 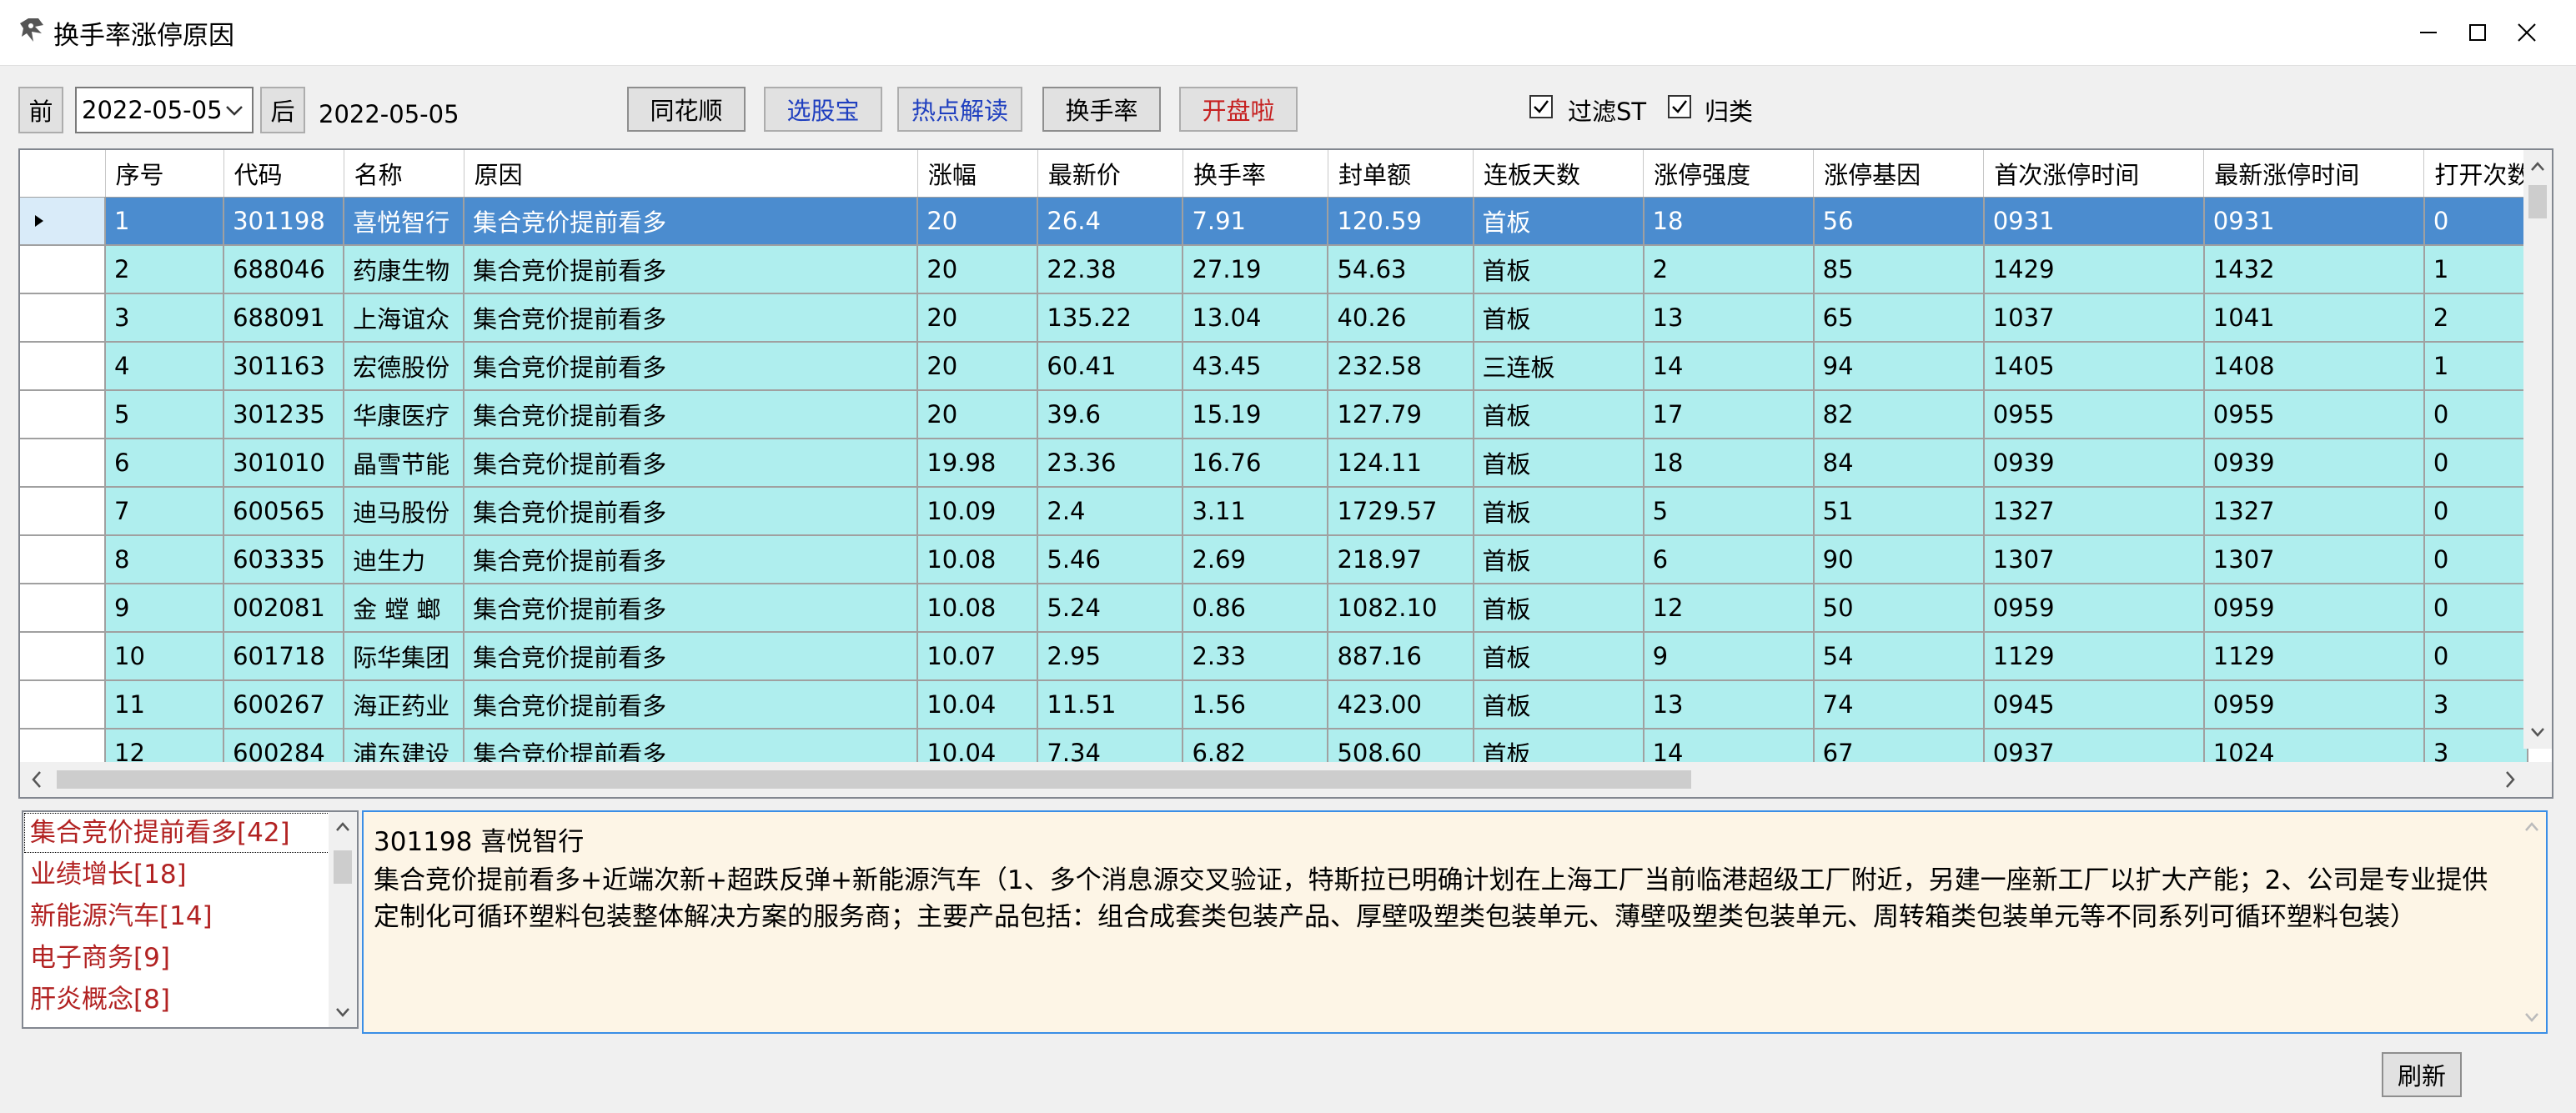 I want to click on cell-change: 19.98, so click(x=978, y=463).